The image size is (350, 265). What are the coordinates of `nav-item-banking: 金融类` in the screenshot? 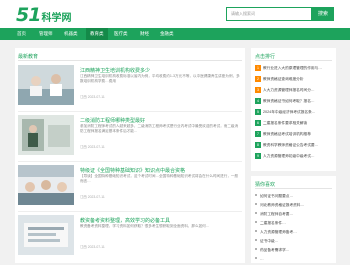 It's located at (167, 34).